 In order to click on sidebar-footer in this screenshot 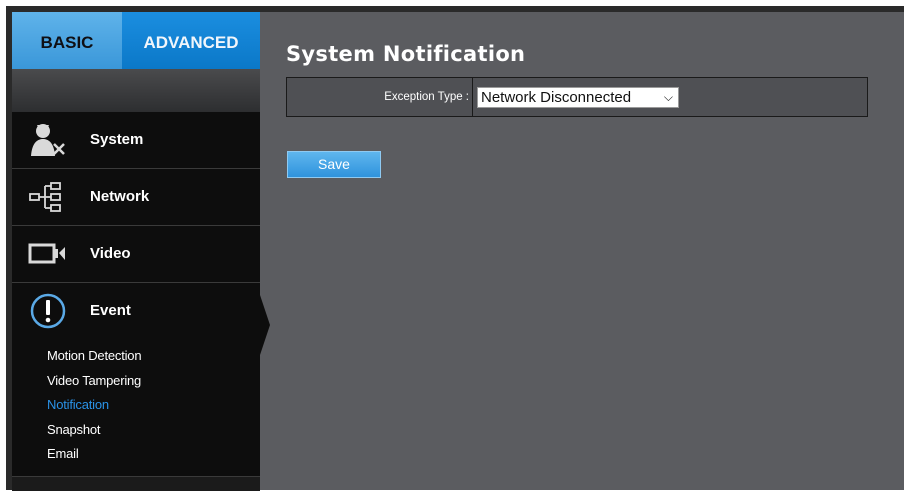, I will do `click(136, 483)`.